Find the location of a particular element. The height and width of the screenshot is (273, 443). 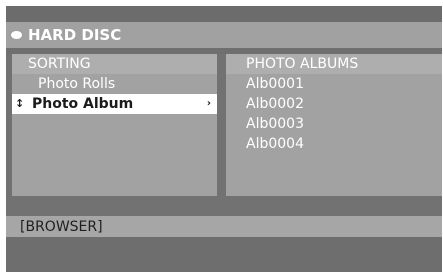

sorting-heading-row: SORTING is located at coordinates (114, 64).